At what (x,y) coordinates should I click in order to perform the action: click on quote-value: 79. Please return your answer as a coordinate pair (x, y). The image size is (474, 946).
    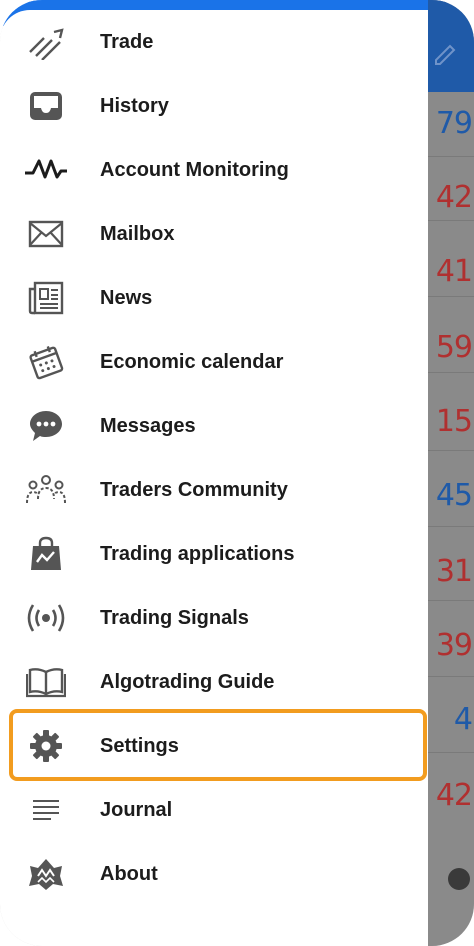
    Looking at the image, I should click on (454, 123).